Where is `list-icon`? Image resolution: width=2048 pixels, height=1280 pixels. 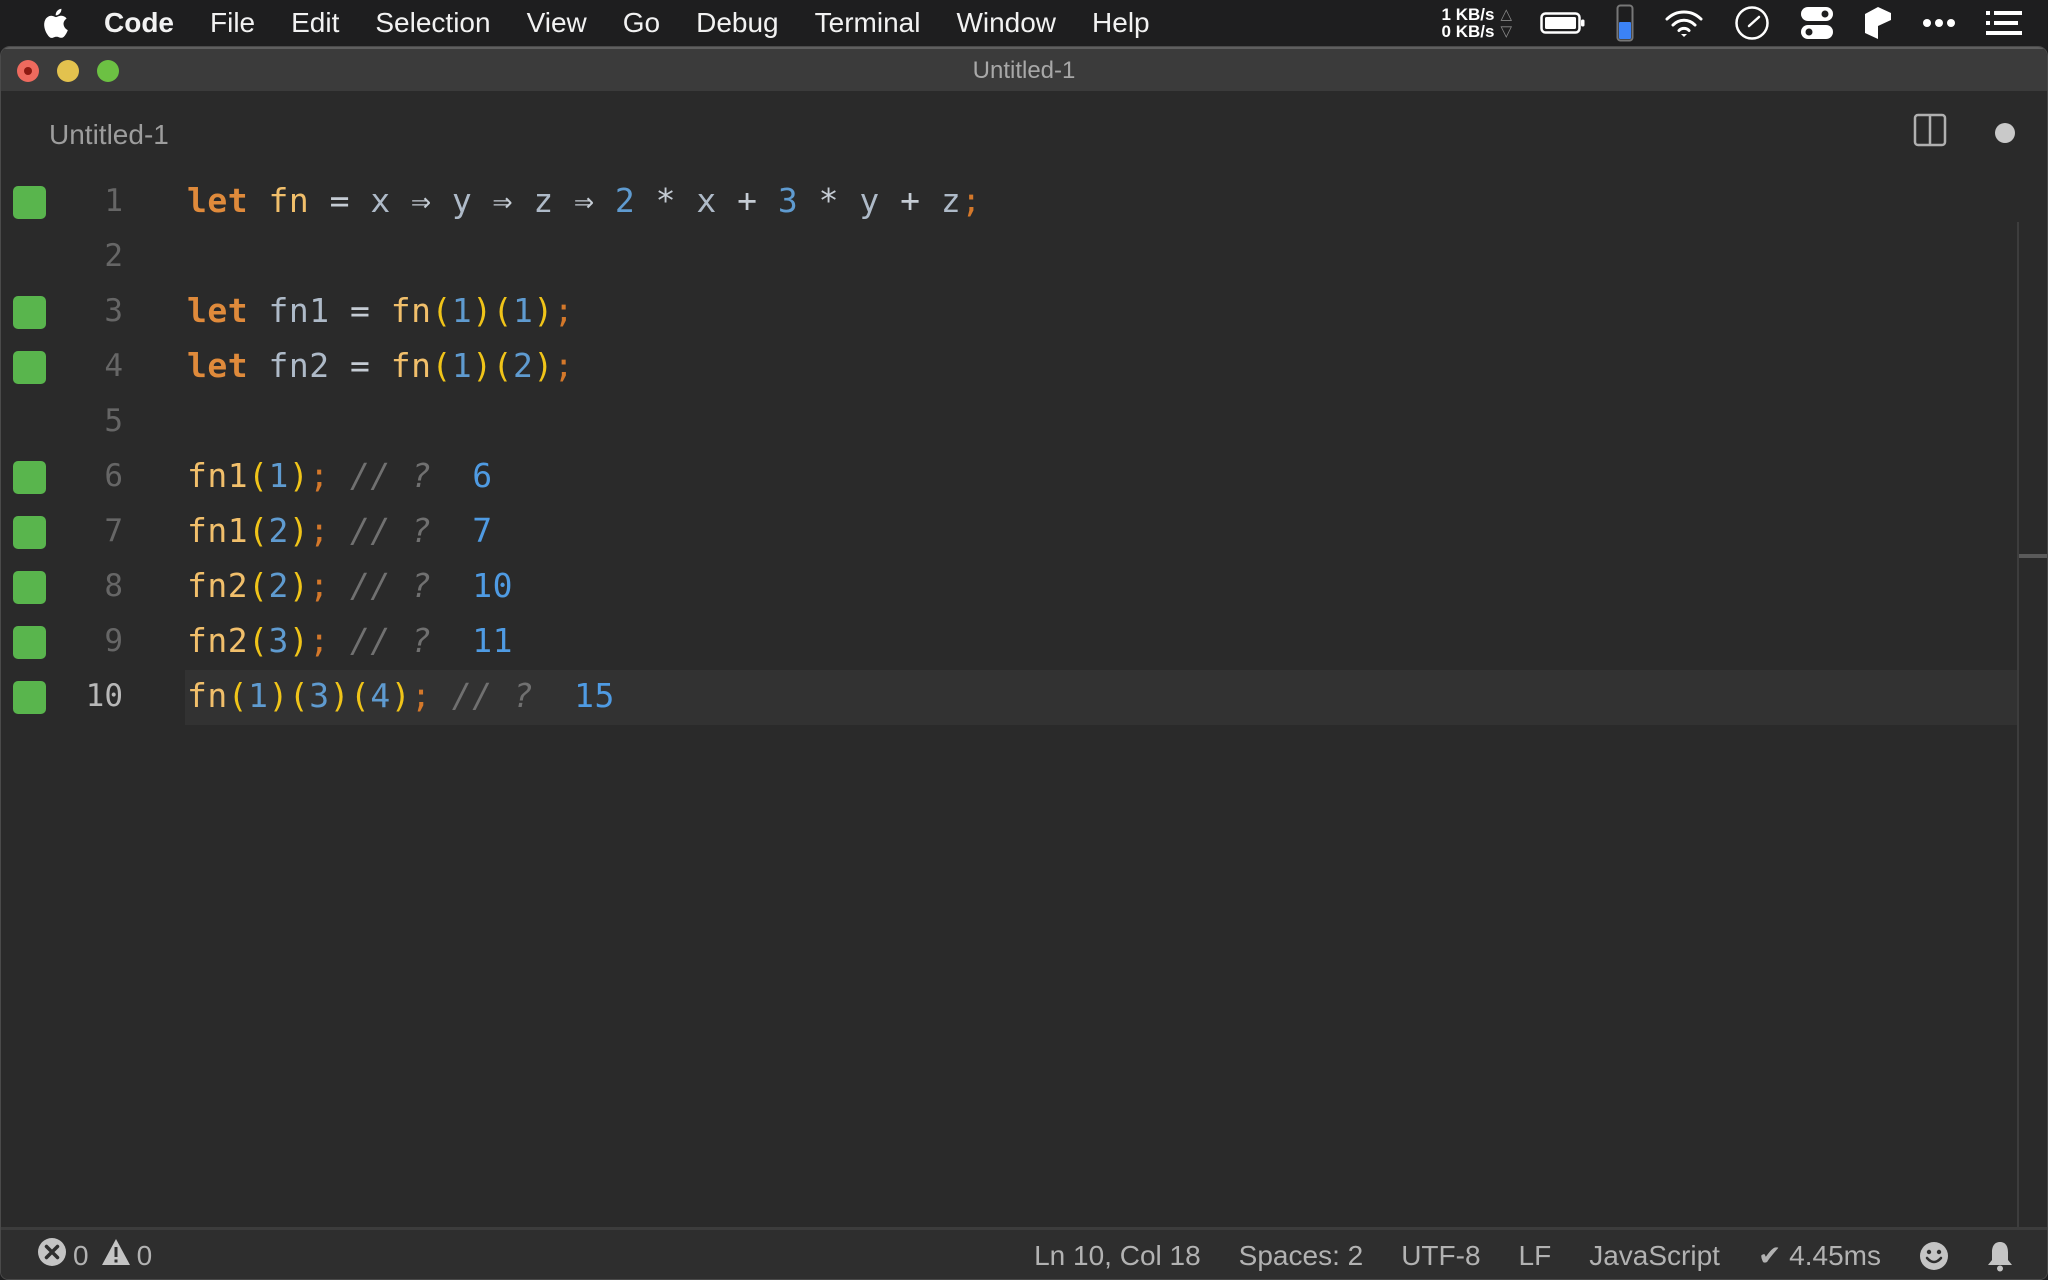
list-icon is located at coordinates (2004, 23).